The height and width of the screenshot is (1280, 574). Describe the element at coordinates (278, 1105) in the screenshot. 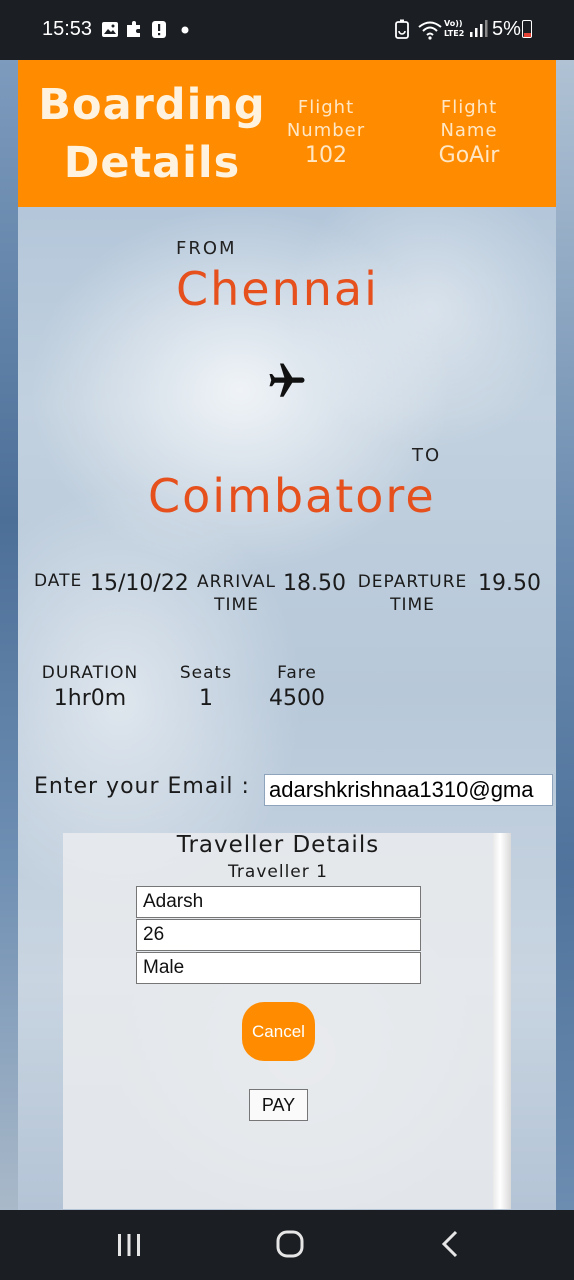

I see `pay-button: PAY` at that location.